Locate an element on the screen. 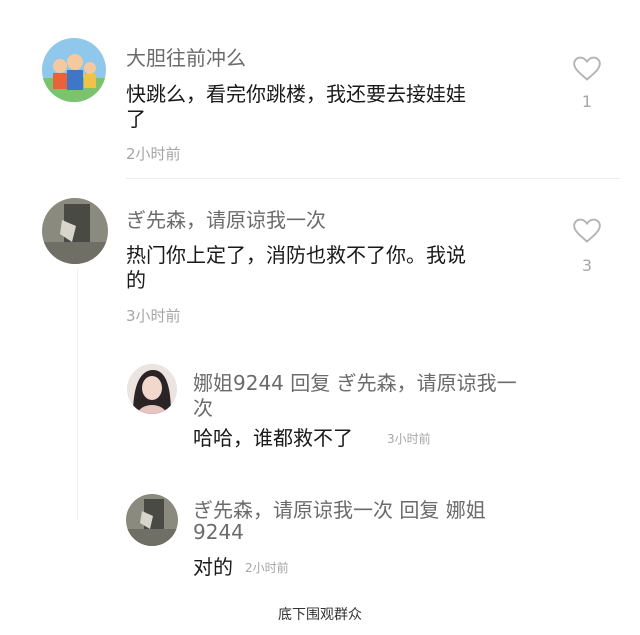  comment-time: 2小时前 is located at coordinates (153, 154).